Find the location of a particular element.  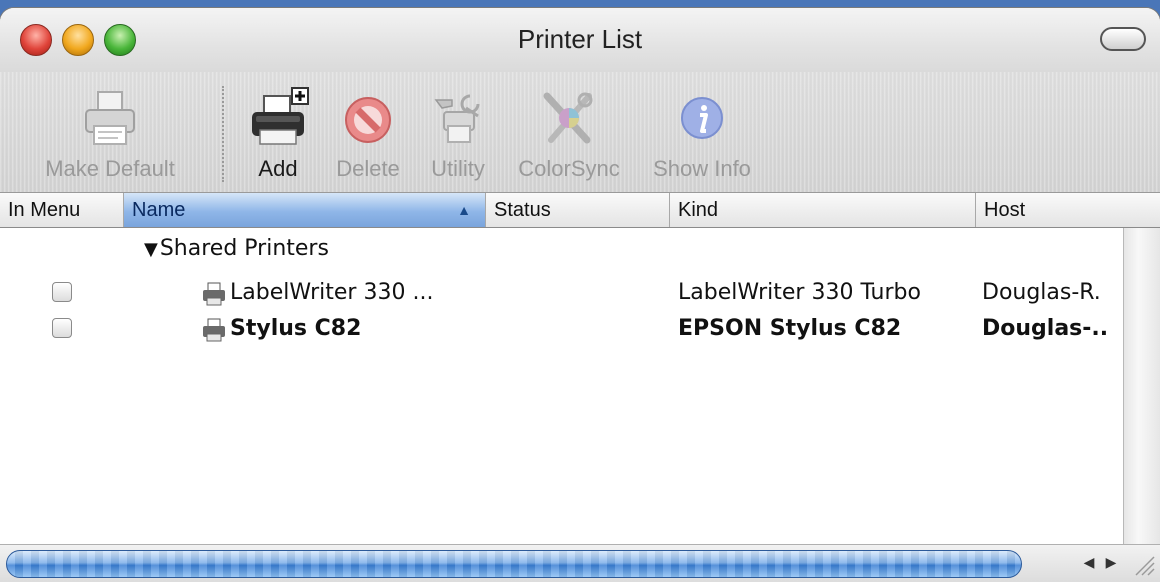

show-info-label: Show Info is located at coordinates (702, 168).